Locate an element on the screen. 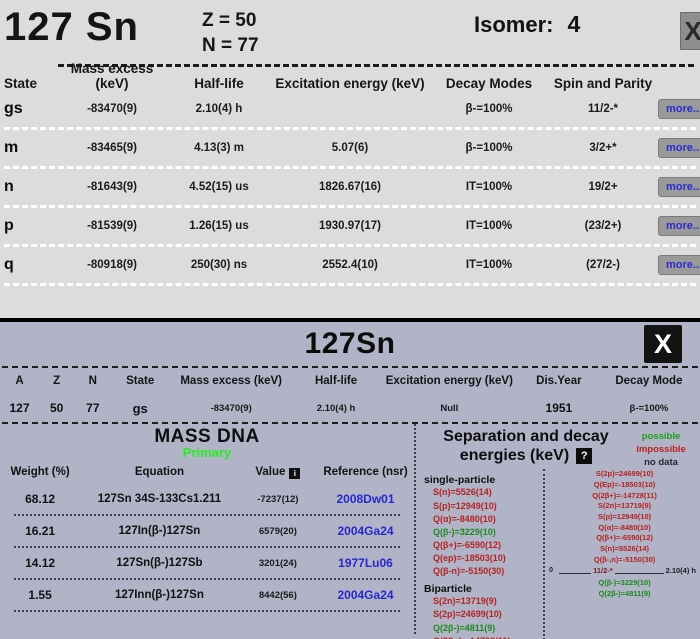 The image size is (700, 639). value-info-icon: i is located at coordinates (295, 473).